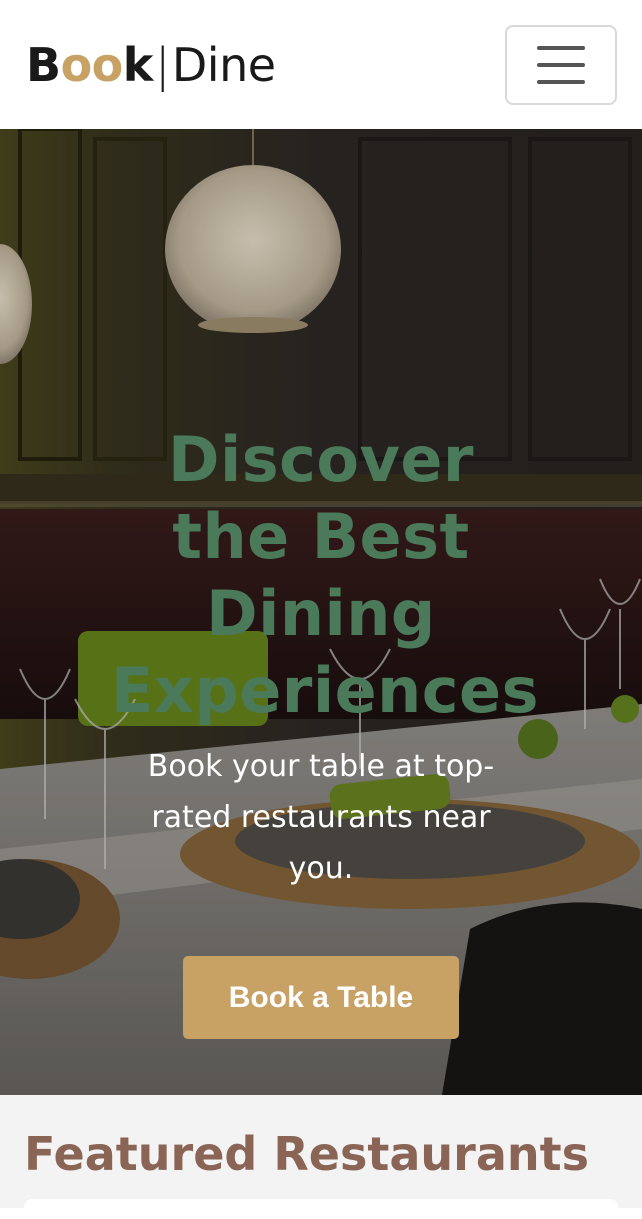 The image size is (642, 1219). What do you see at coordinates (223, 64) in the screenshot?
I see `brand-dine: Dine` at bounding box center [223, 64].